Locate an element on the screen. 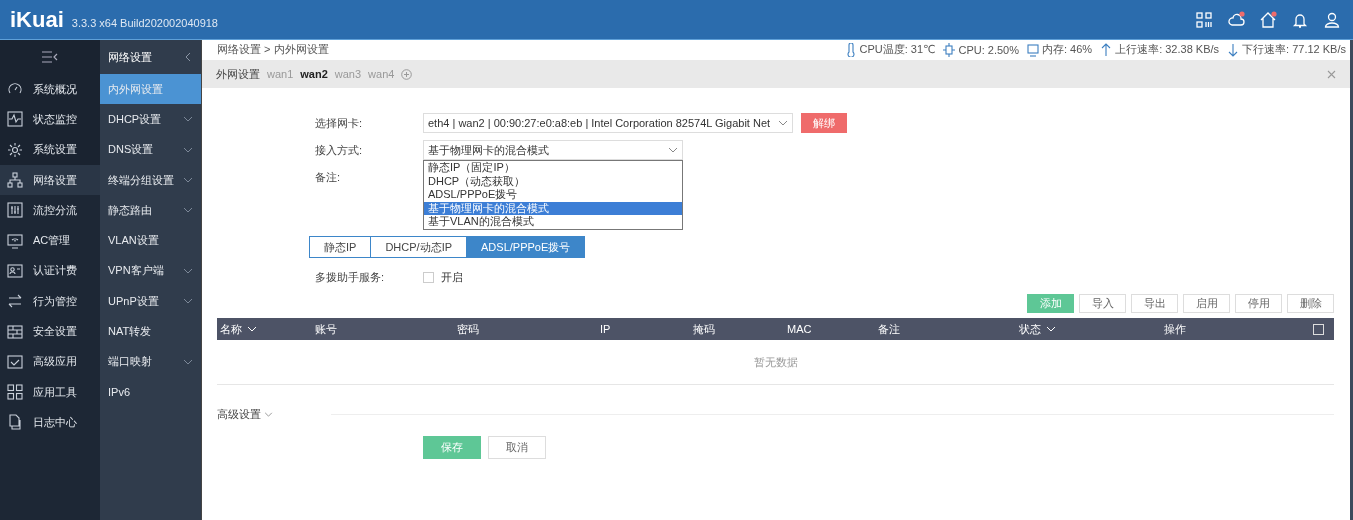  id-card-icon is located at coordinates (15, 270).